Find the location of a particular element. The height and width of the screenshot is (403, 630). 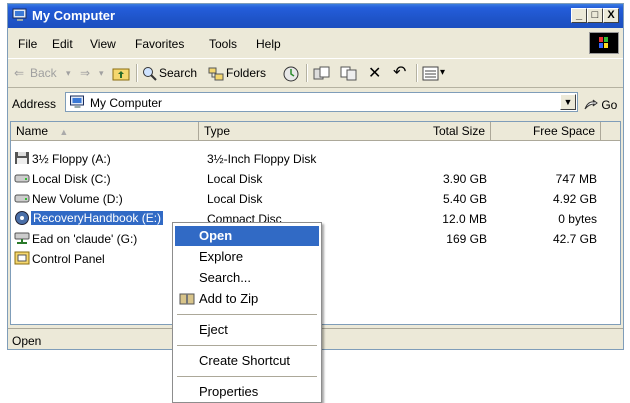

forward-arrow-icon: ⇒ is located at coordinates (85, 73).